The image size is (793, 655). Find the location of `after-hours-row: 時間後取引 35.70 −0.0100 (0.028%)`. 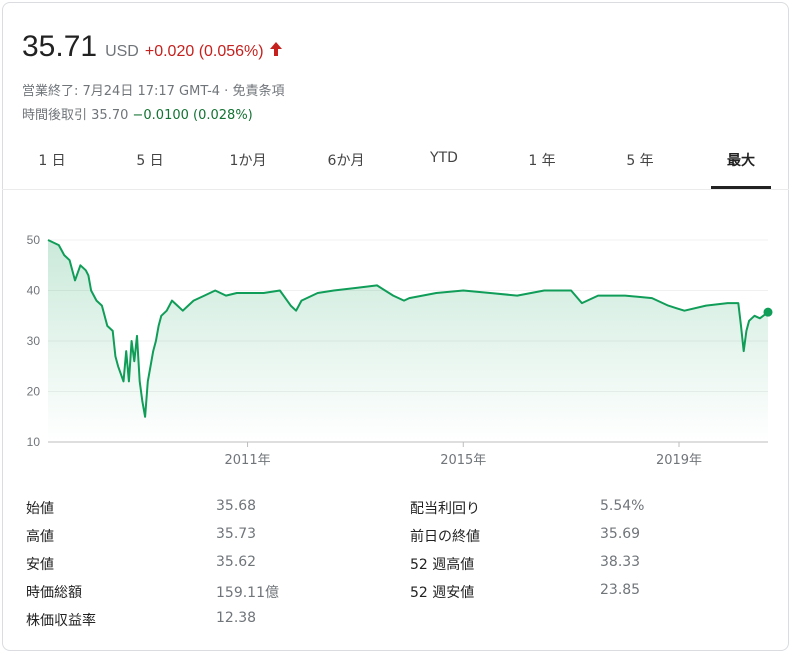

after-hours-row: 時間後取引 35.70 −0.0100 (0.028%) is located at coordinates (137, 113).